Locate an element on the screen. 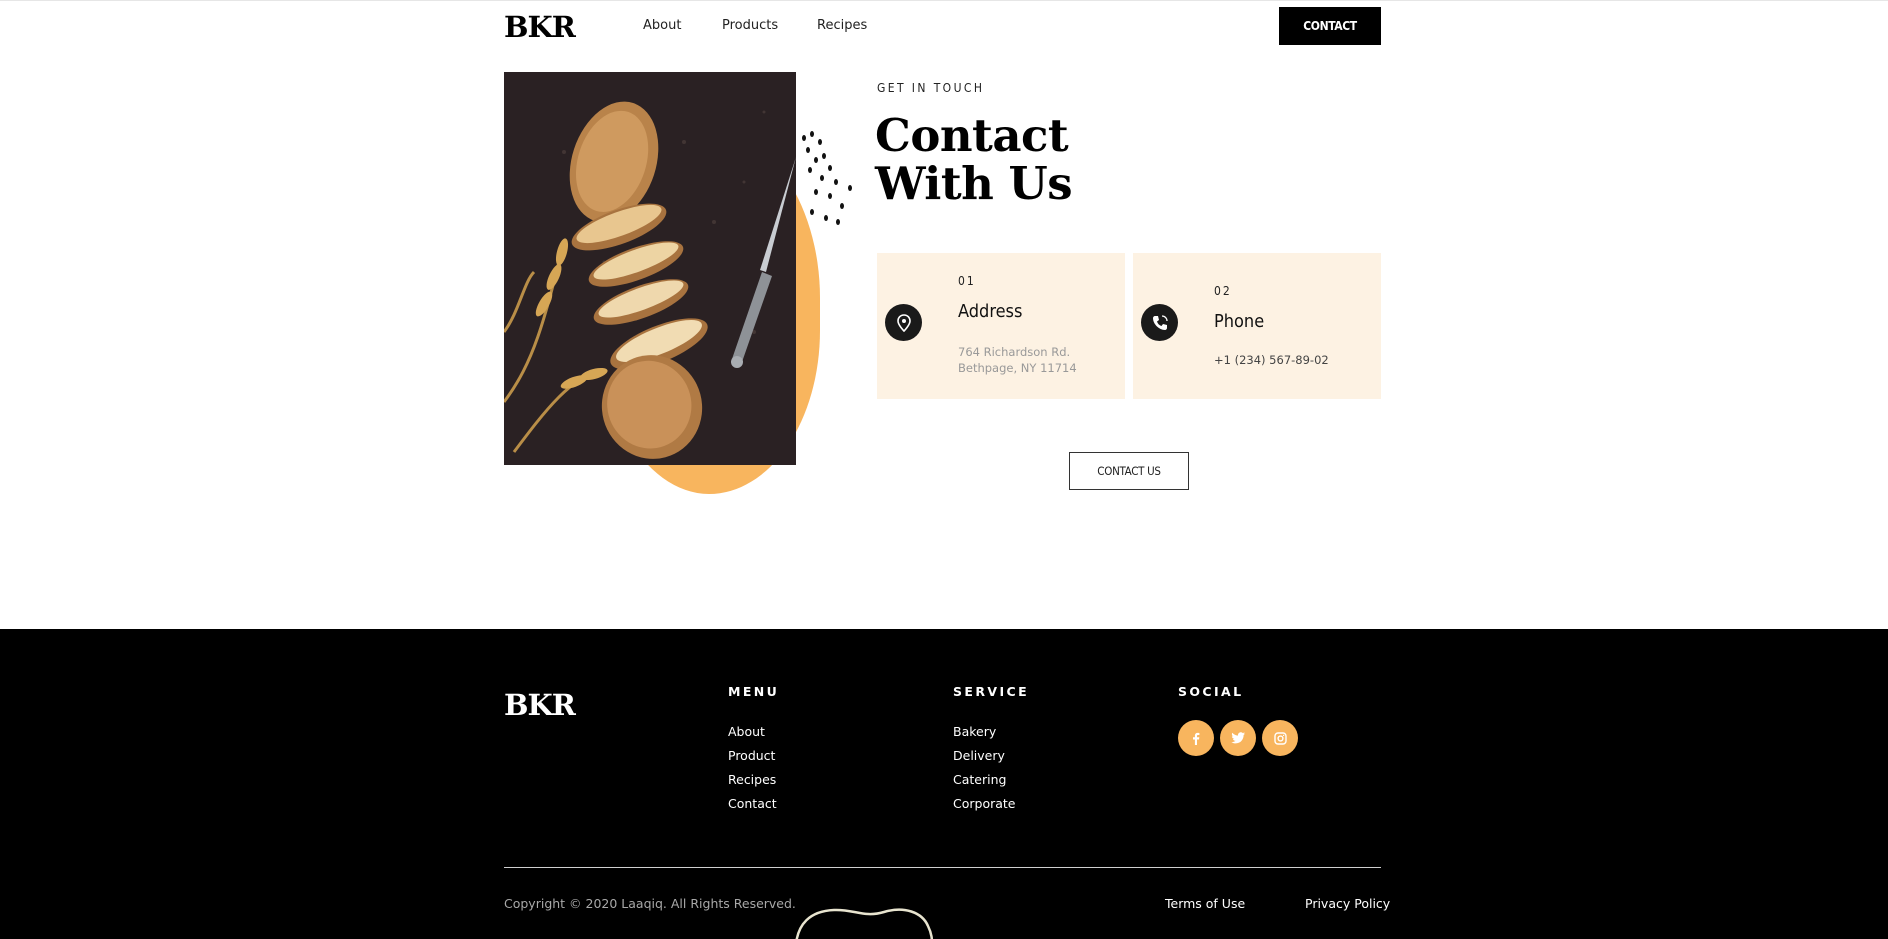 This screenshot has width=1888, height=939. logo: BKR is located at coordinates (540, 27).